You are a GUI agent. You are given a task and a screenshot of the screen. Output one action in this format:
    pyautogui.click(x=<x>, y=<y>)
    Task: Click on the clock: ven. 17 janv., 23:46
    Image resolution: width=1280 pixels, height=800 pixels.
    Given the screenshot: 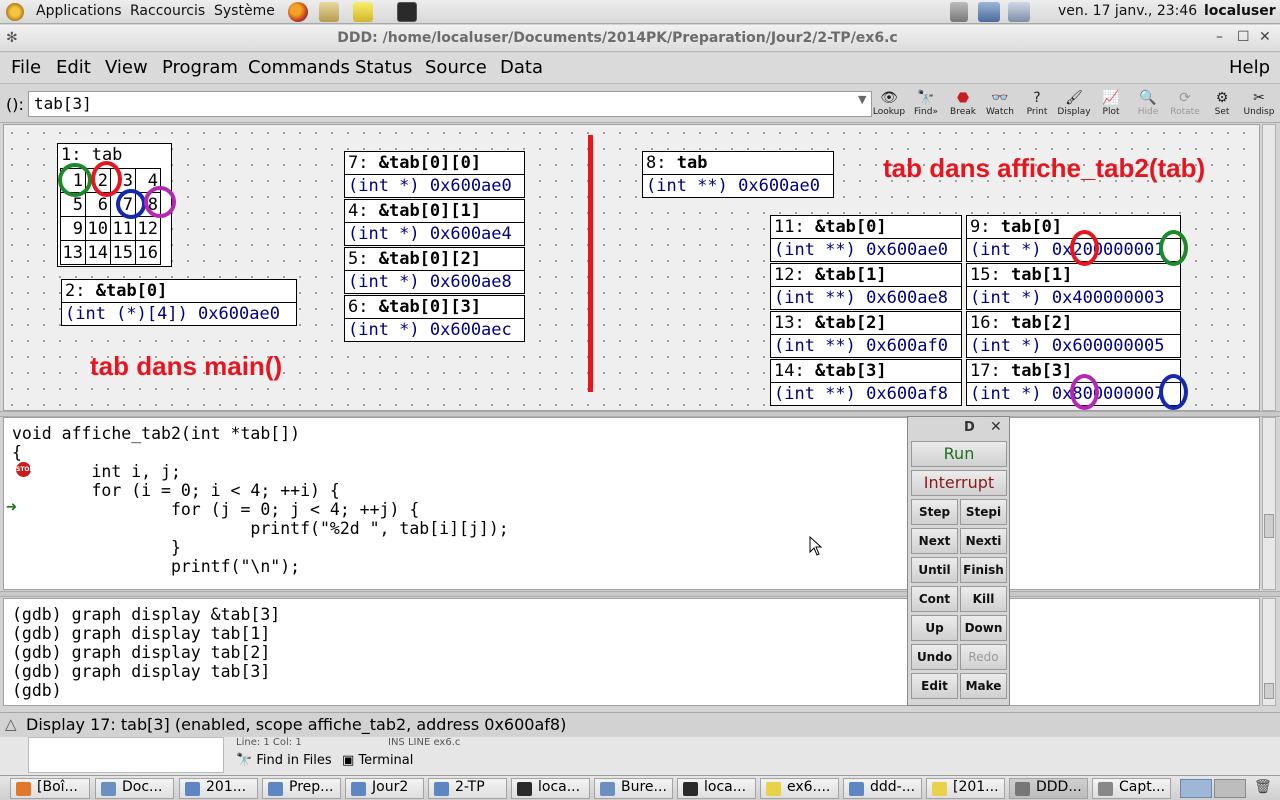 What is the action you would take?
    pyautogui.click(x=1127, y=11)
    